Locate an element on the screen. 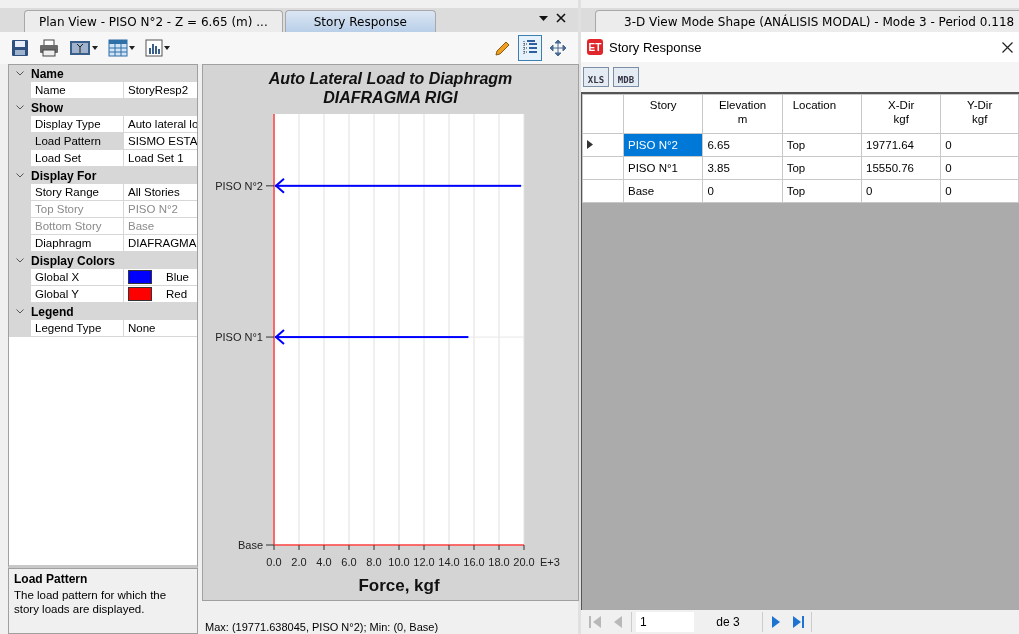 This screenshot has width=1019, height=634. chart-title: Auto Lateral Load to Diaphragm DIAFRAGMA RIGI is located at coordinates (390, 88).